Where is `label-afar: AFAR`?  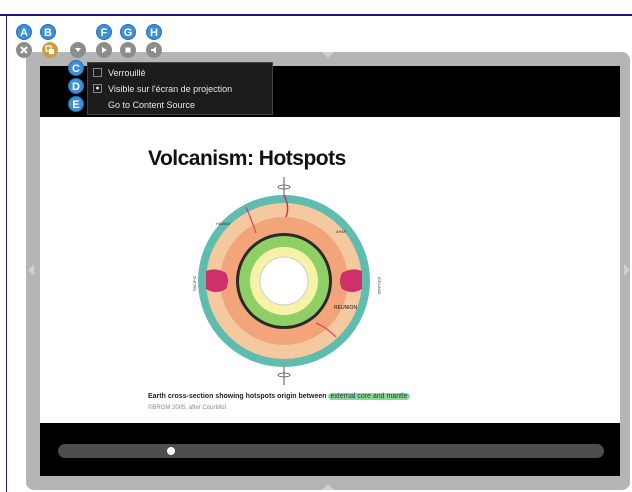
label-afar: AFAR is located at coordinates (341, 231).